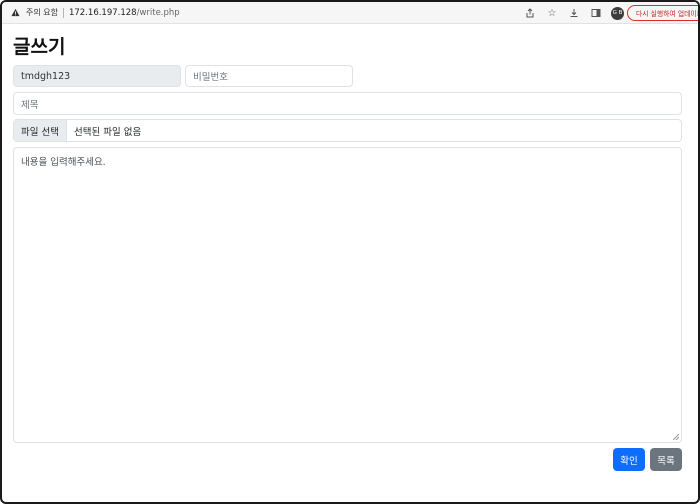 This screenshot has width=700, height=504. I want to click on url-text: 172.16.197.128/write.php, so click(124, 13).